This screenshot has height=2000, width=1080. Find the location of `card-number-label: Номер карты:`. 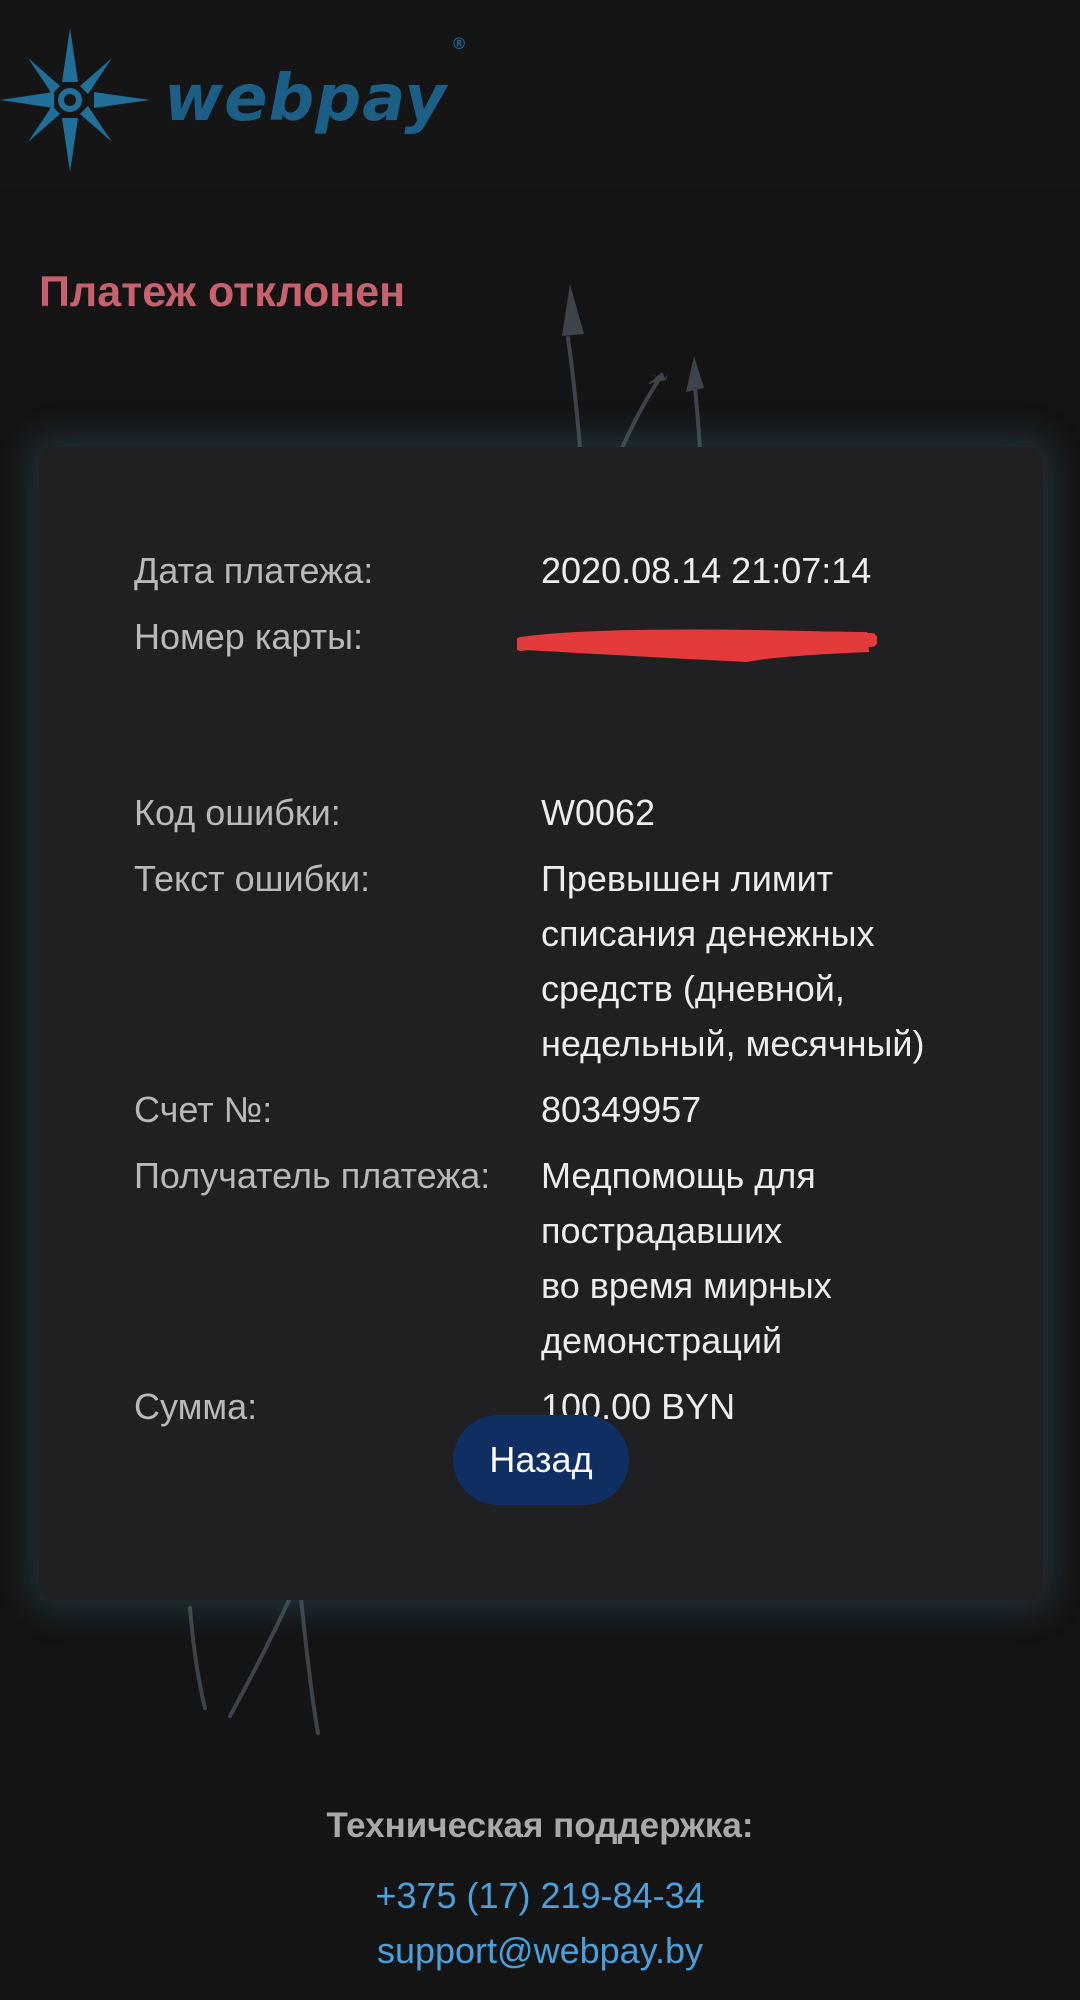

card-number-label: Номер карты: is located at coordinates (248, 636).